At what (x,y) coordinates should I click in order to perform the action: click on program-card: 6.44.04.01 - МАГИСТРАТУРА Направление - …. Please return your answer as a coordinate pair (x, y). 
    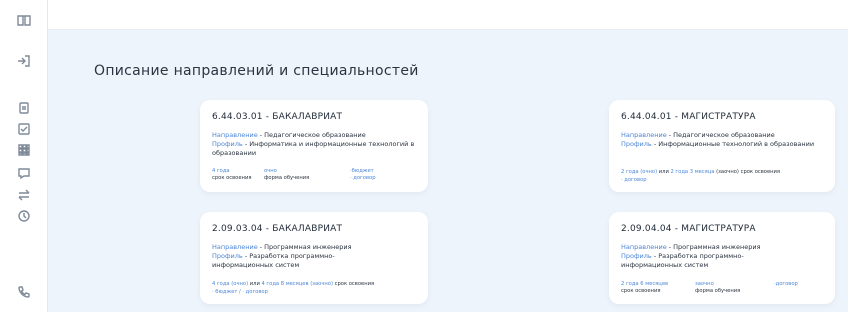
    Looking at the image, I should click on (722, 146).